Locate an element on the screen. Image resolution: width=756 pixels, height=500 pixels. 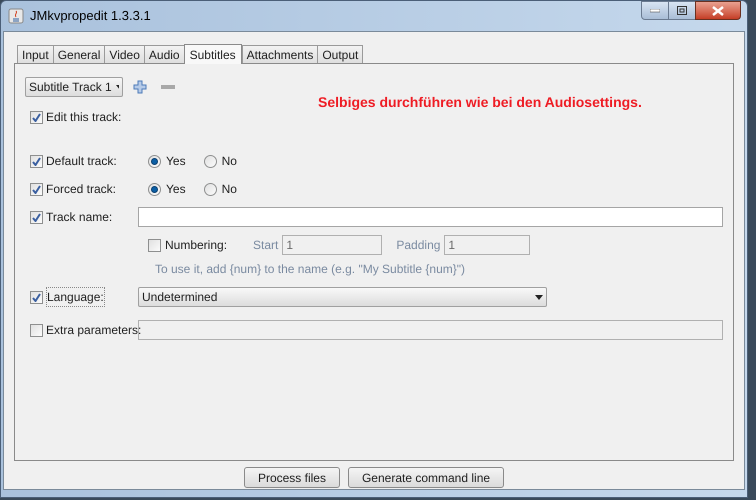
close-icon is located at coordinates (718, 11).